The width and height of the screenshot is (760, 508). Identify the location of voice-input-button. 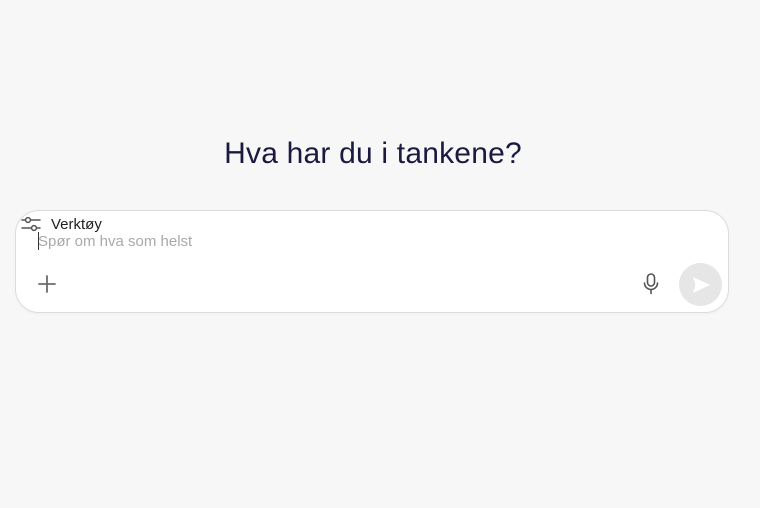
(651, 284).